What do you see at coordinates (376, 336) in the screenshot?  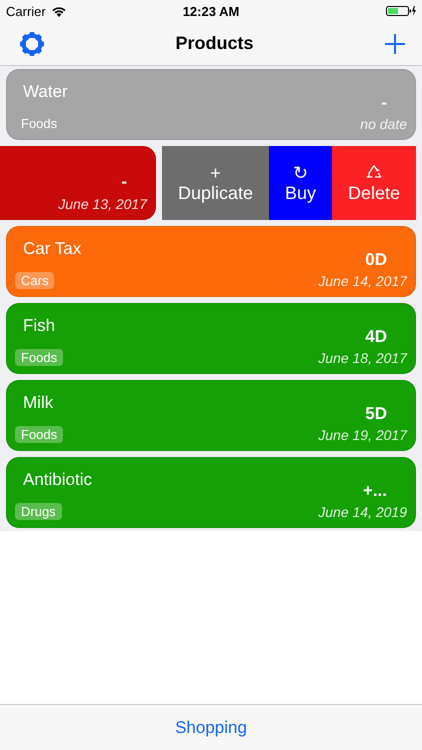 I see `days-remaining: 4D` at bounding box center [376, 336].